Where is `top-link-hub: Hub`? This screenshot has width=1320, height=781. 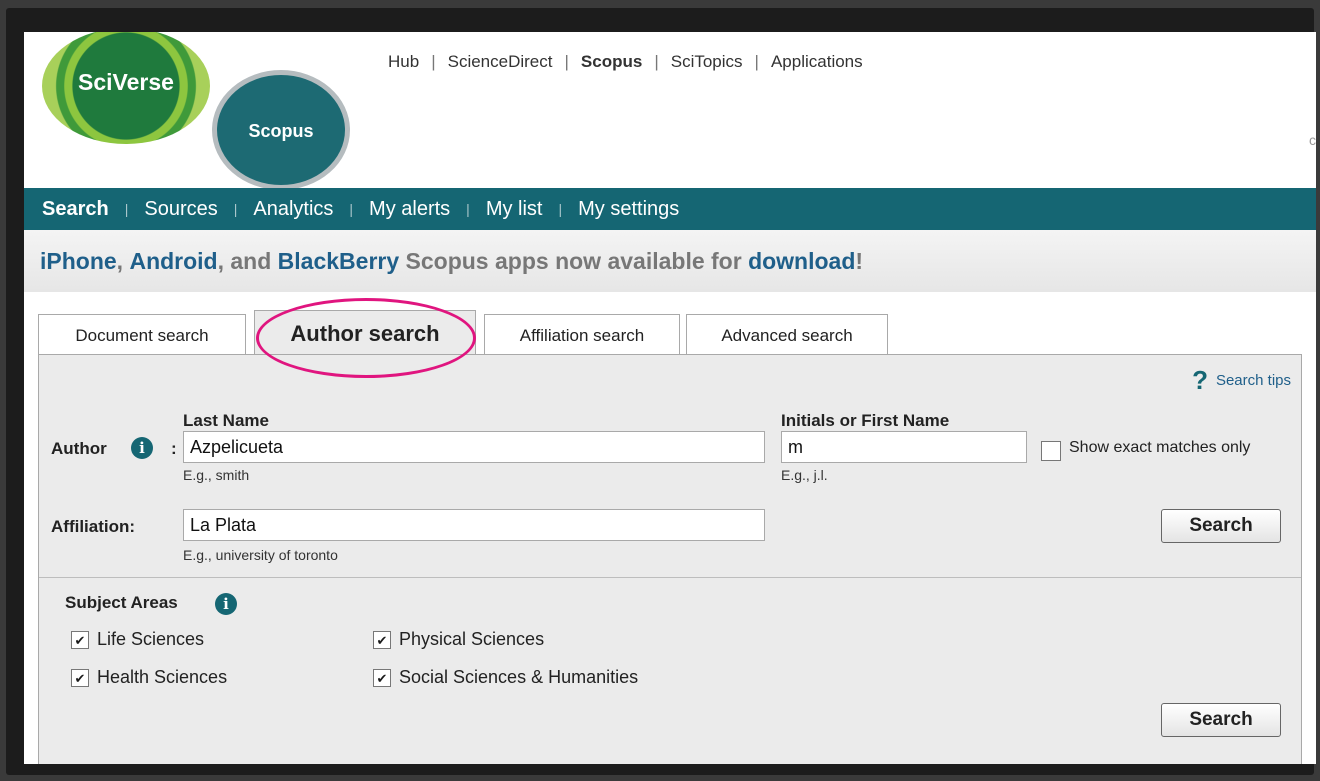
top-link-hub: Hub is located at coordinates (403, 62).